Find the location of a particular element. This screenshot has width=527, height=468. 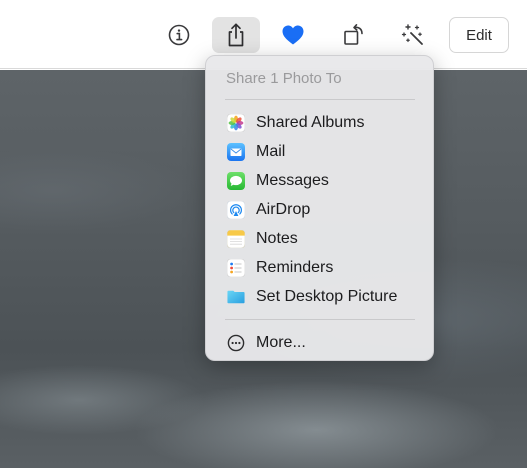

share-to-mail: Mail is located at coordinates (320, 151).